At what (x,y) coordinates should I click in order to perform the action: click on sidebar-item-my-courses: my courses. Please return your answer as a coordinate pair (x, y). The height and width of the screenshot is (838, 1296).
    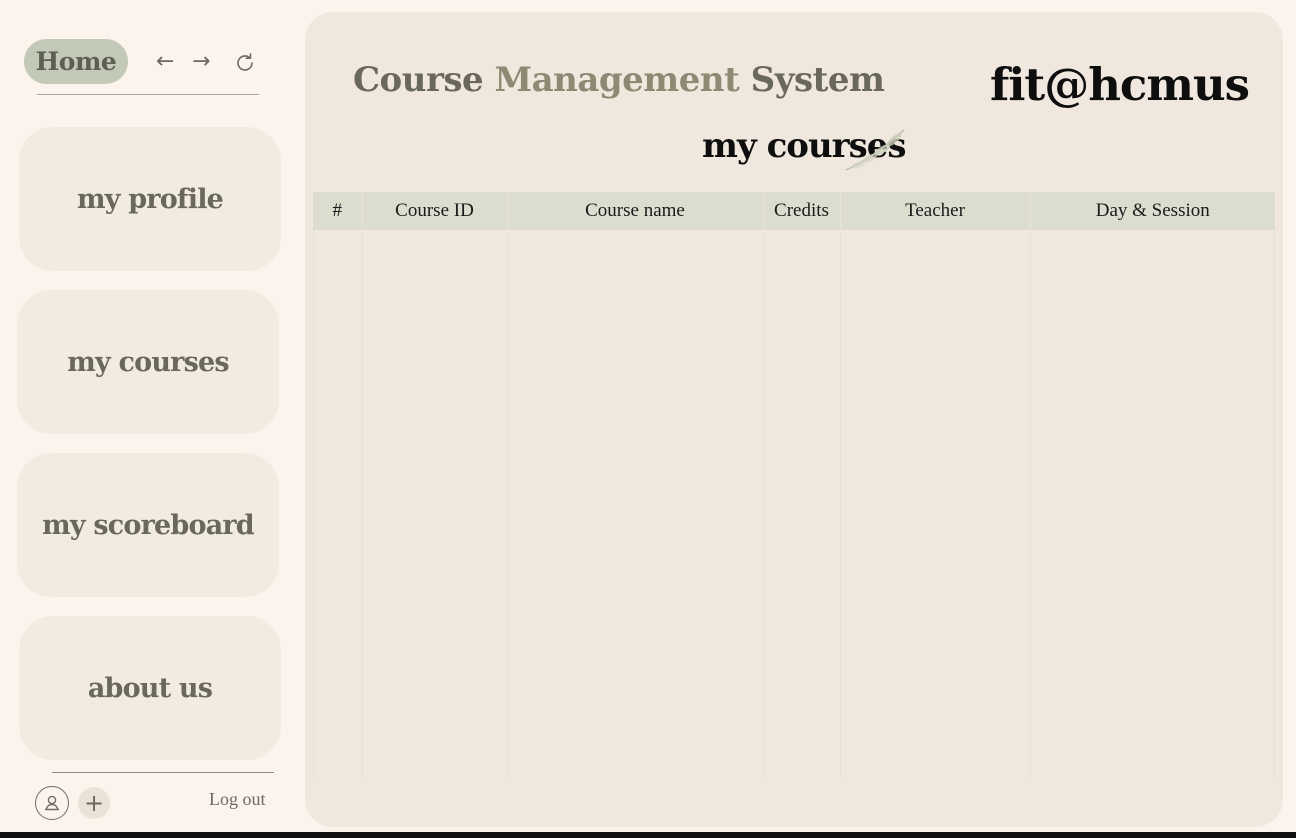
    Looking at the image, I should click on (148, 362).